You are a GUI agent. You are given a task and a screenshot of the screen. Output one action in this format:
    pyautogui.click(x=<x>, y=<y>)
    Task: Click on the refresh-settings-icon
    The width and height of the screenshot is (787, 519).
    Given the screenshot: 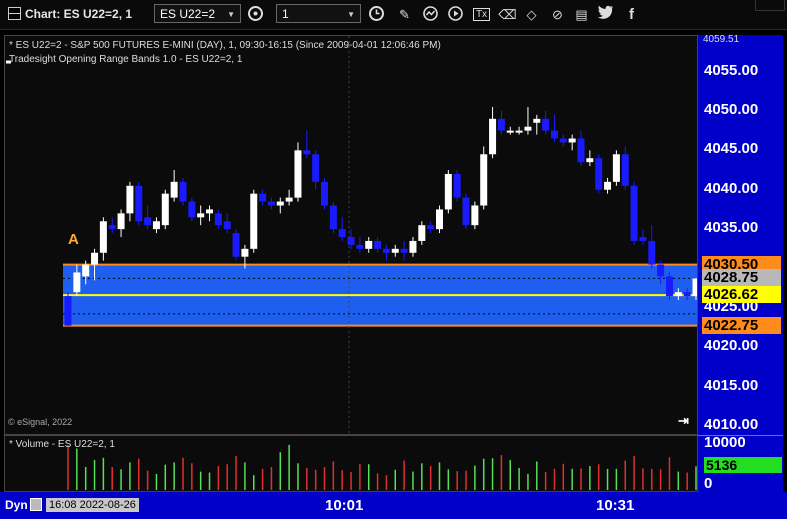 What is the action you would take?
    pyautogui.click(x=255, y=14)
    